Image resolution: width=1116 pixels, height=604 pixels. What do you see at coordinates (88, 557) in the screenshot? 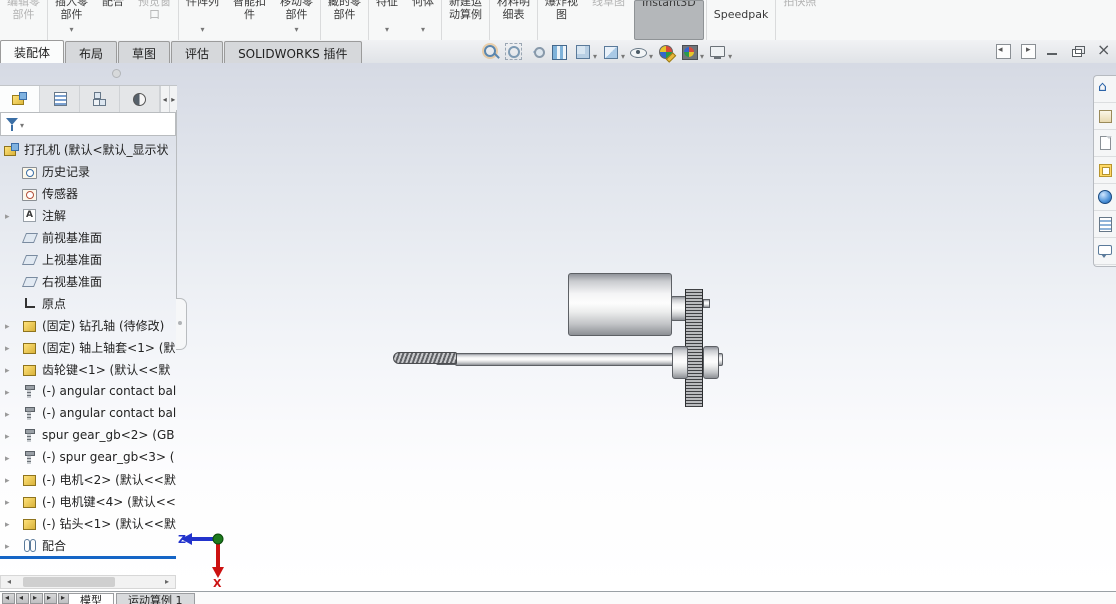
I see `rollback-bar` at bounding box center [88, 557].